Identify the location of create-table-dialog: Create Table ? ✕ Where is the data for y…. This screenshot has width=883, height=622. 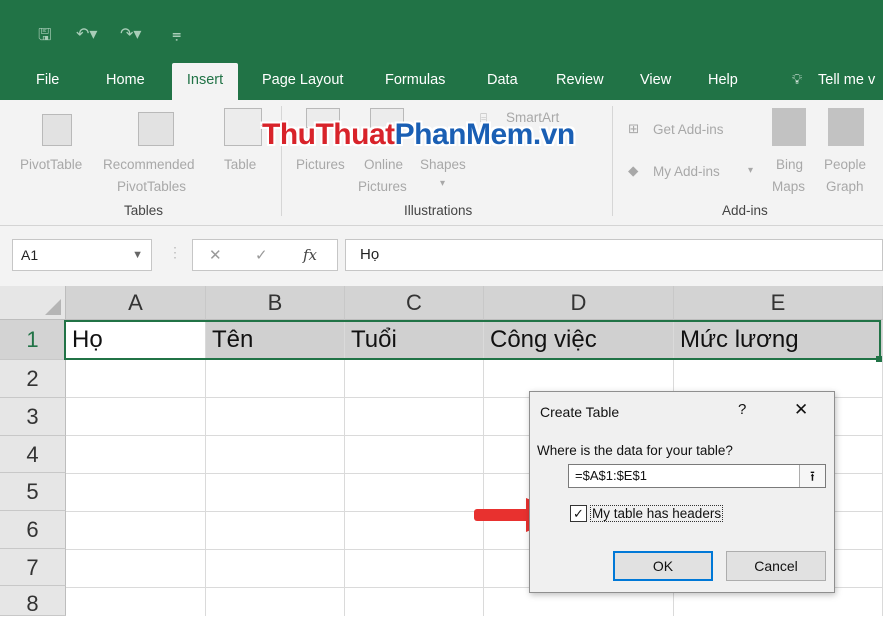
(682, 492).